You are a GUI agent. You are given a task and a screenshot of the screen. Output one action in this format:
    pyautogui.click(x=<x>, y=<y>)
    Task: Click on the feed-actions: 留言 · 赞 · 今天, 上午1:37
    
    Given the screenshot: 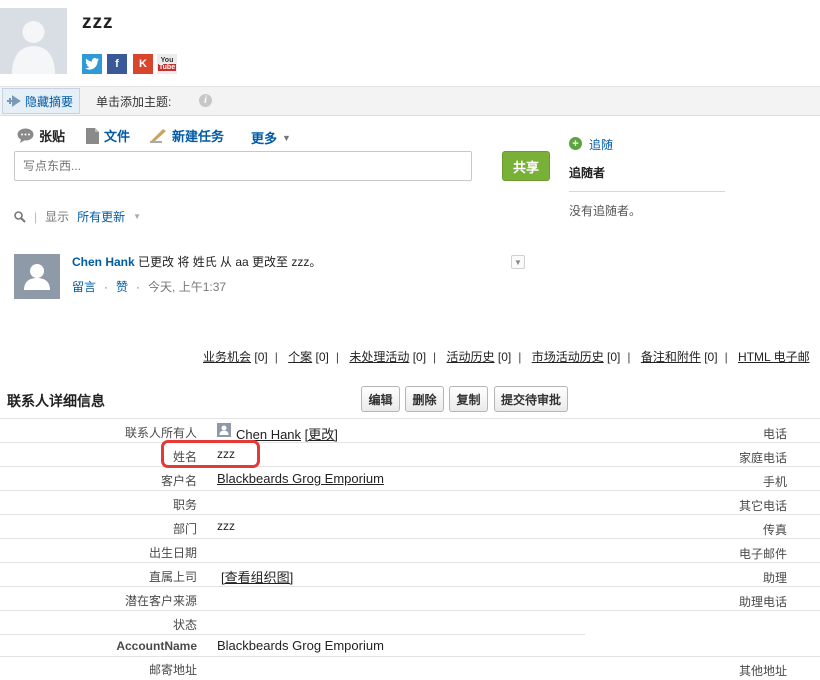 What is the action you would take?
    pyautogui.click(x=149, y=286)
    